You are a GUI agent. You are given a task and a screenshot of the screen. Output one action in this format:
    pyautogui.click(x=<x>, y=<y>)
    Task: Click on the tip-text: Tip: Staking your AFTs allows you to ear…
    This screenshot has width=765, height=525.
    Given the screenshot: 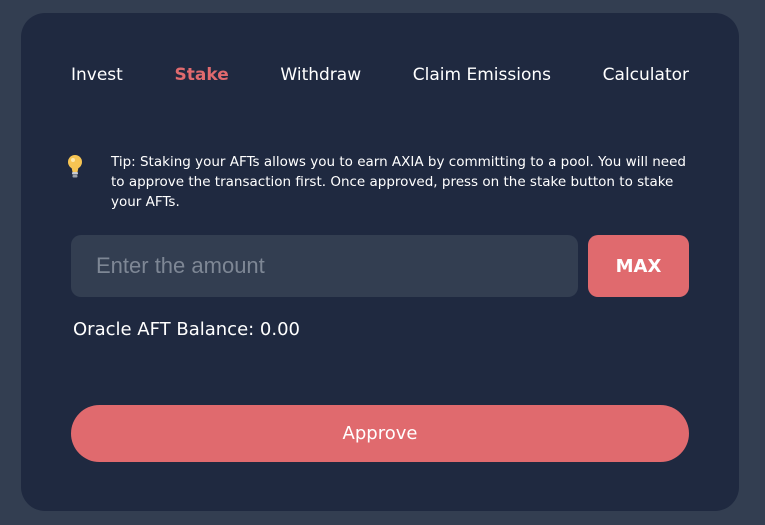 What is the action you would take?
    pyautogui.click(x=398, y=182)
    